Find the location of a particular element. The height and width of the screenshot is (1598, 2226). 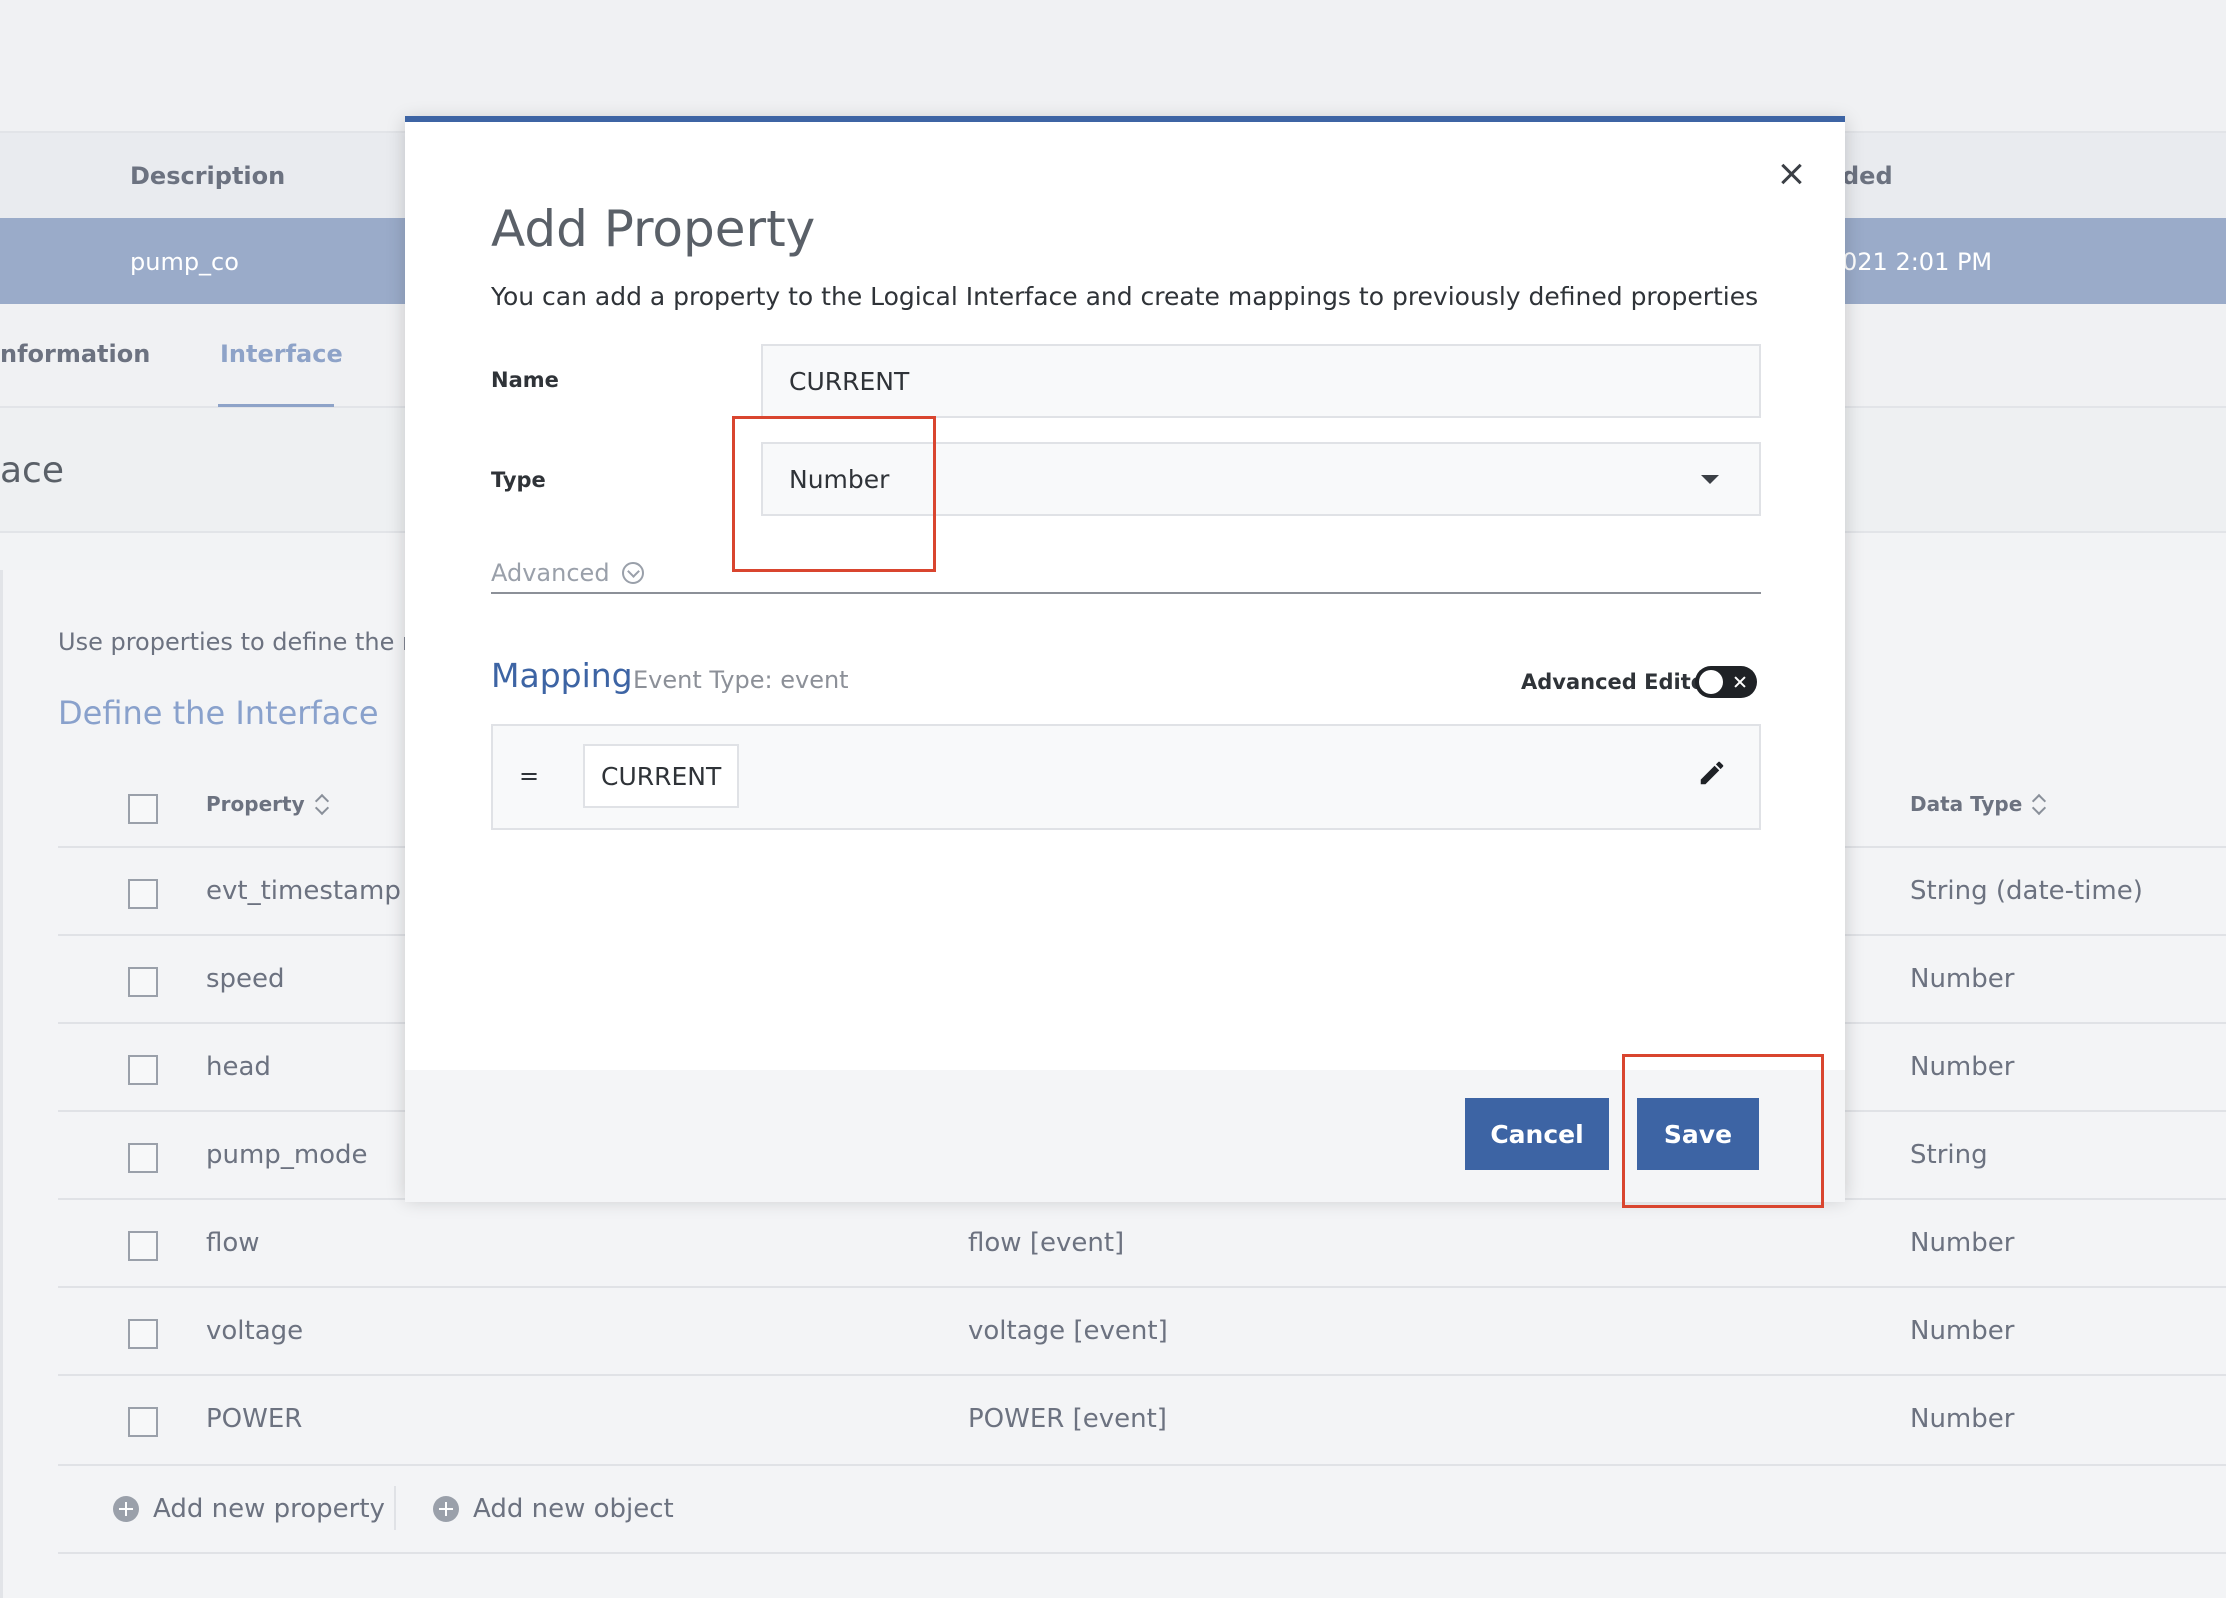

selected-row-date: 021 2:01 PM is located at coordinates (1917, 262).